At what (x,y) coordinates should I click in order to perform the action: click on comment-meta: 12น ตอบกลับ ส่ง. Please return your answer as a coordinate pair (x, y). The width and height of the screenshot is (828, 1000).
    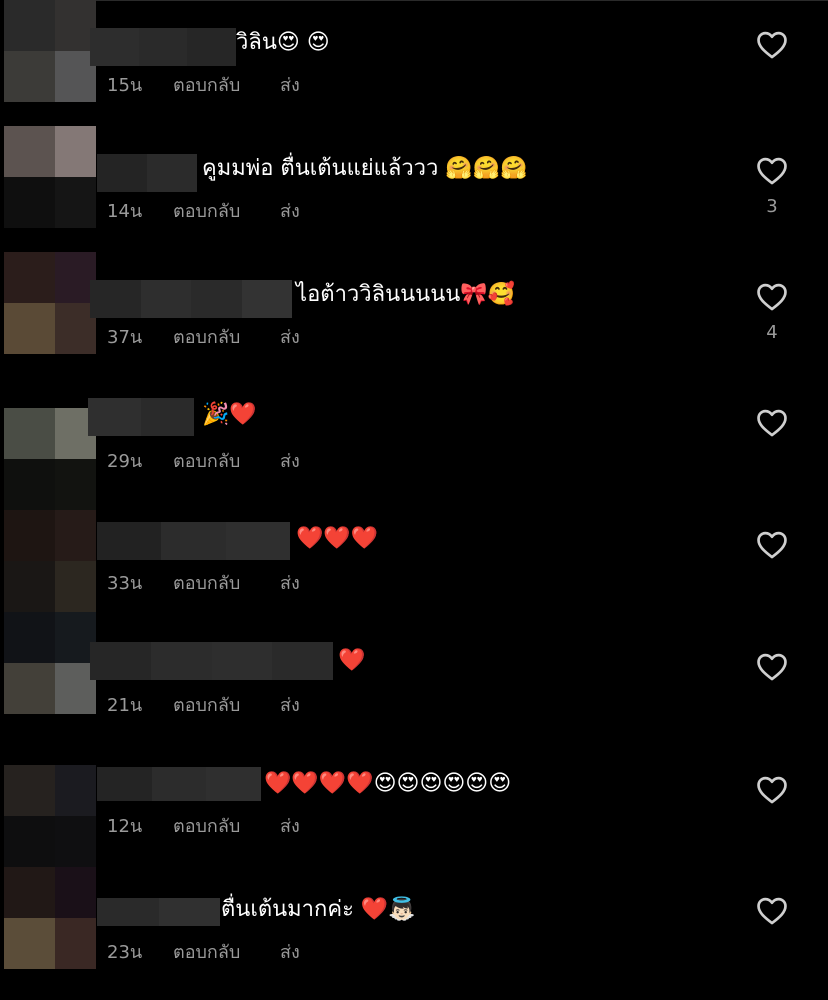
    Looking at the image, I should click on (203, 825).